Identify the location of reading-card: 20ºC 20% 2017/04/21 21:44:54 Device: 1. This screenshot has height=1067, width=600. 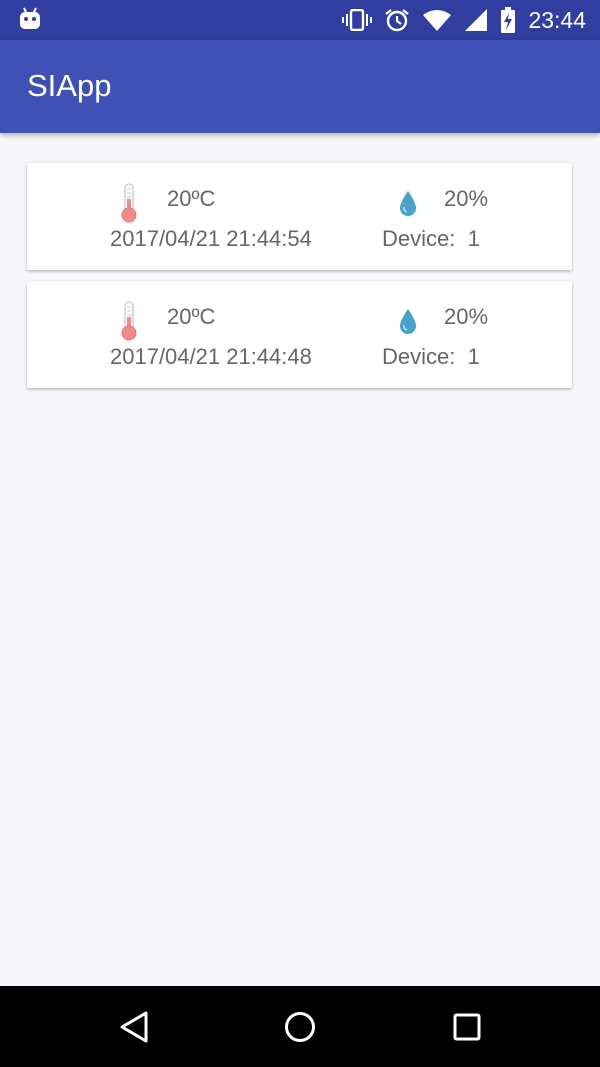
(299, 216).